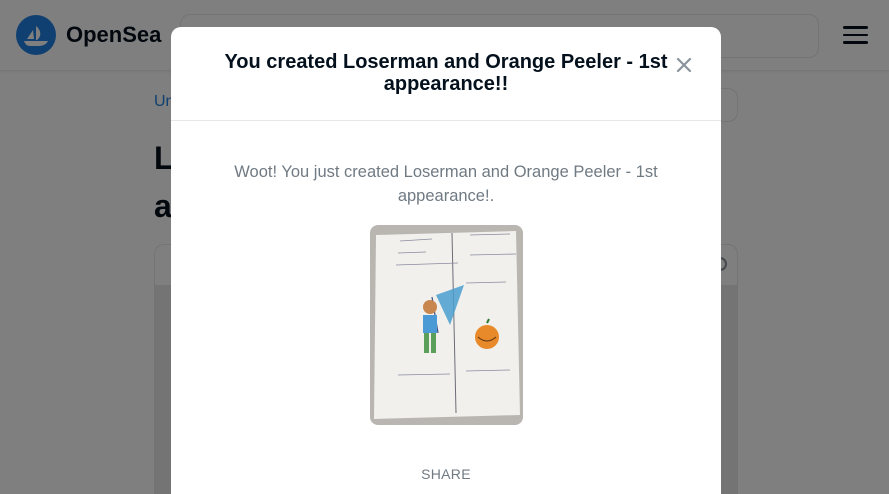 Image resolution: width=889 pixels, height=494 pixels. Describe the element at coordinates (446, 325) in the screenshot. I see `created-item-image` at that location.